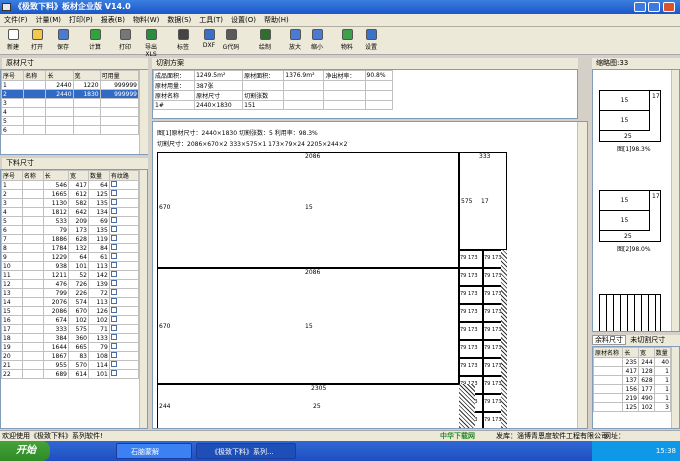  What do you see at coordinates (37, 41) in the screenshot?
I see `toolbar-open-button: 打开` at bounding box center [37, 41].